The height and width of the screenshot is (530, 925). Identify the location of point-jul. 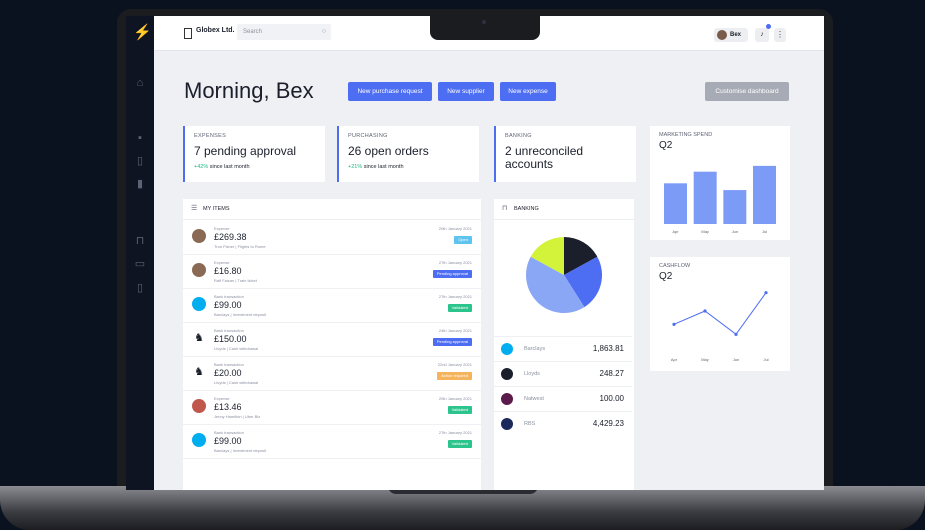
(766, 293).